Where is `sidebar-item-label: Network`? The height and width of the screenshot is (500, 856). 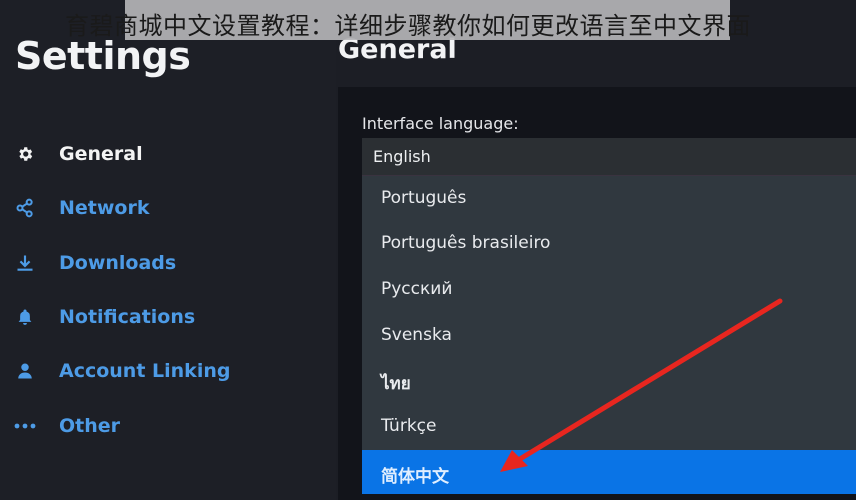
sidebar-item-label: Network is located at coordinates (104, 208).